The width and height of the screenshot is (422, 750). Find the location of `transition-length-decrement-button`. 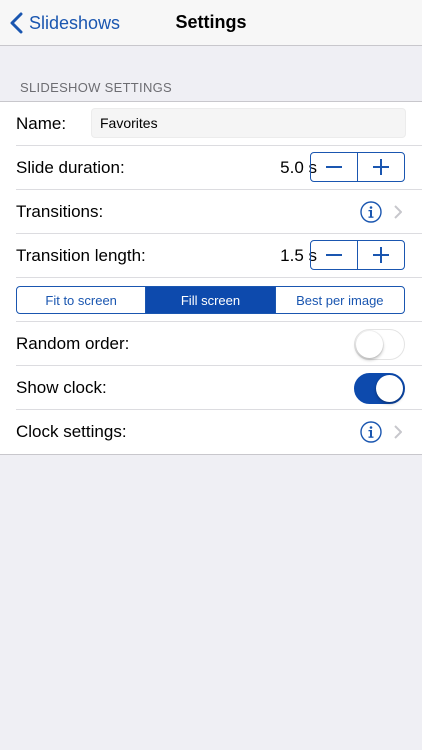

transition-length-decrement-button is located at coordinates (334, 255).